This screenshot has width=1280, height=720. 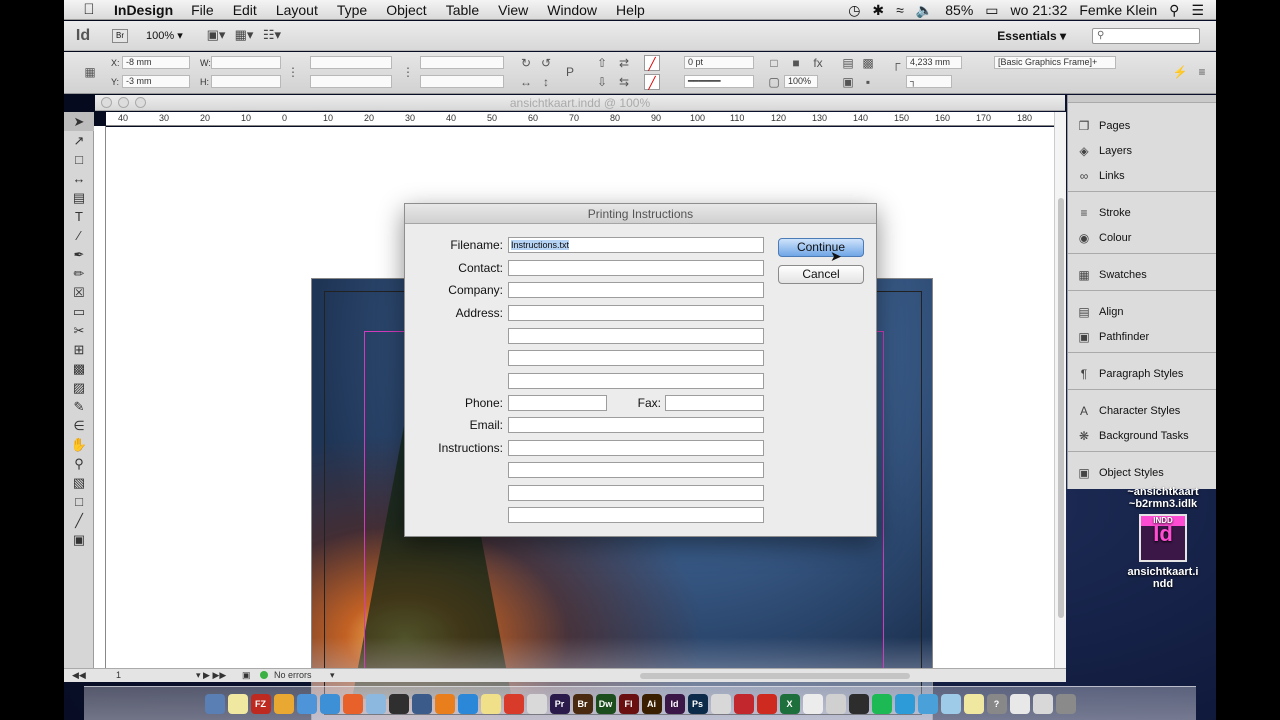 What do you see at coordinates (462, 81) in the screenshot?
I see `shear-angle-field` at bounding box center [462, 81].